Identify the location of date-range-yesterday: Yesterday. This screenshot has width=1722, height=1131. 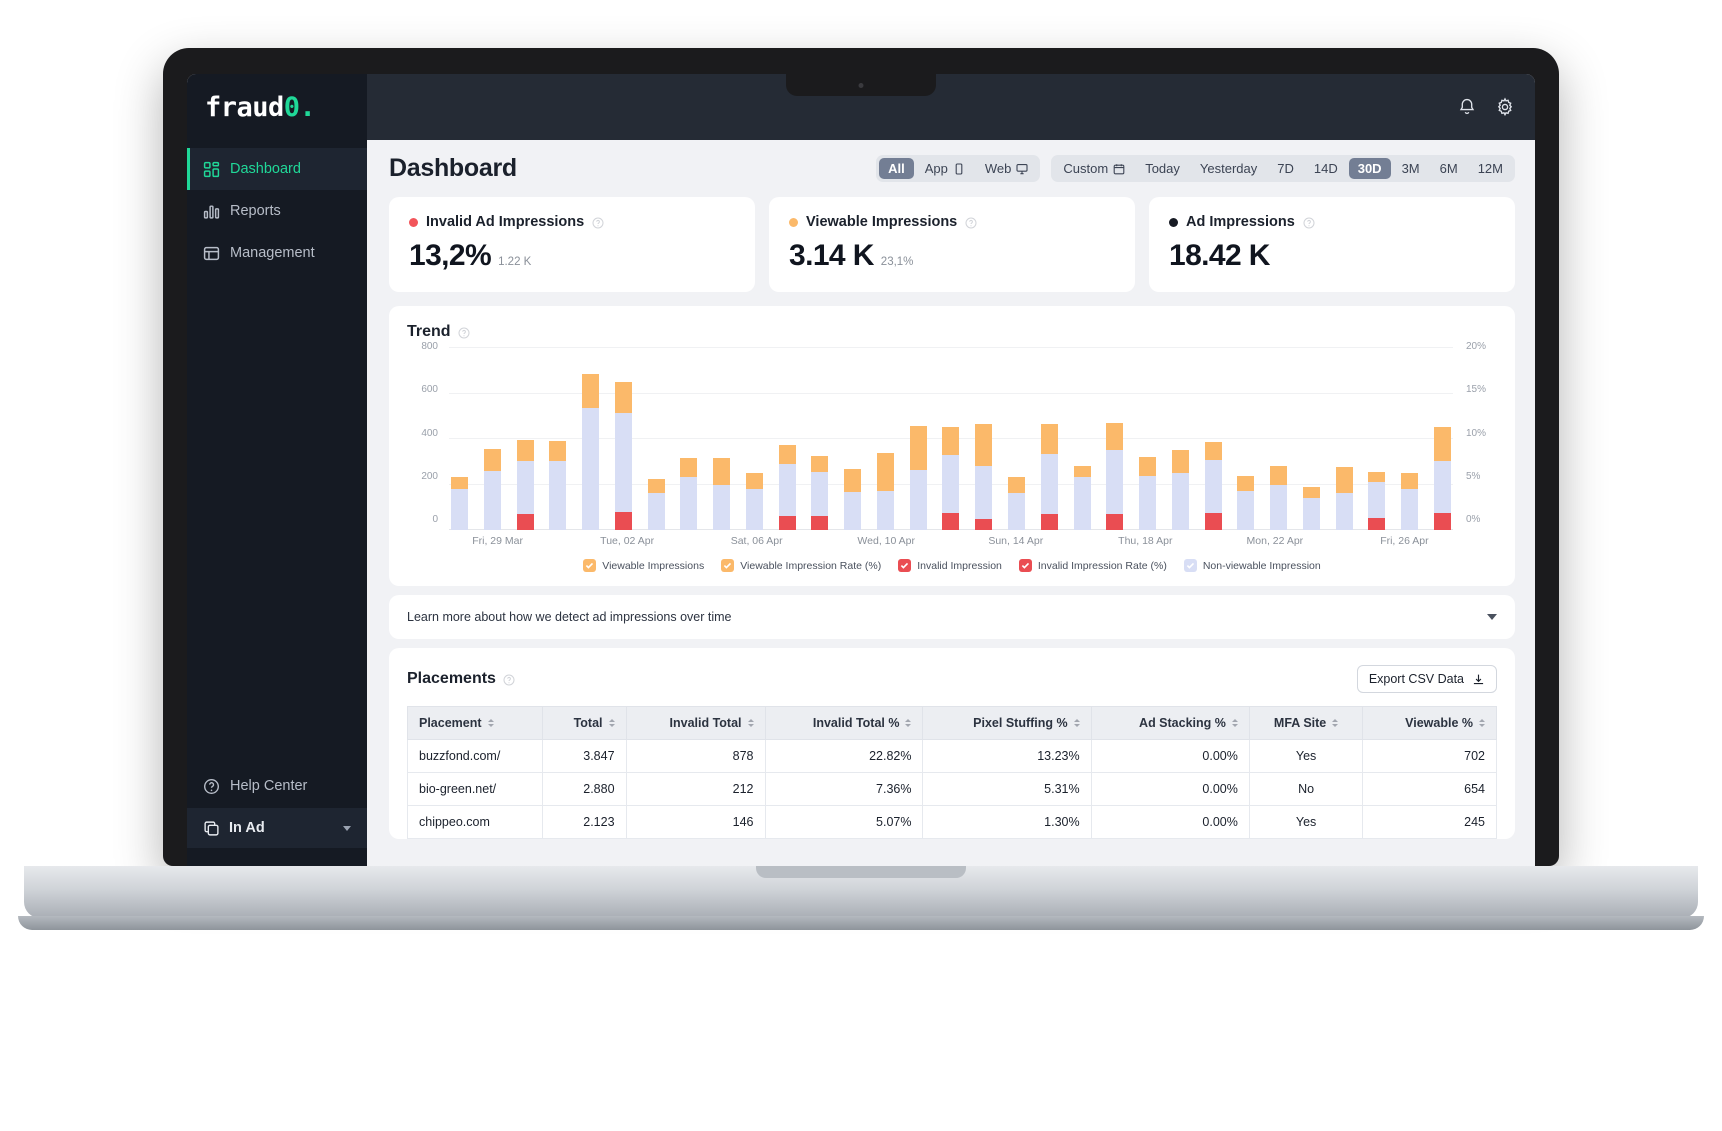
(1228, 168).